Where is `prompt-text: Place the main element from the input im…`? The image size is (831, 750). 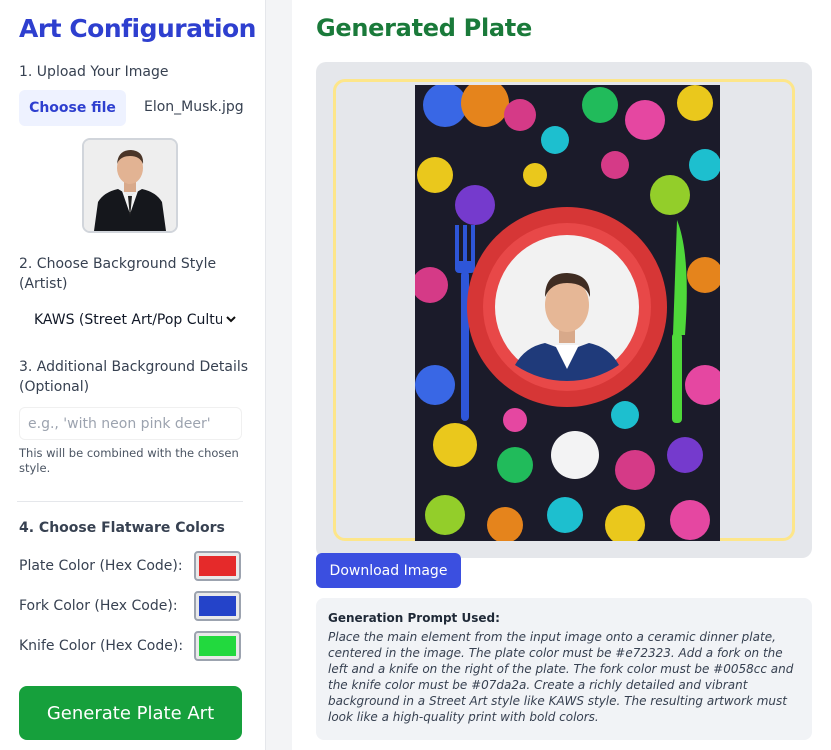 prompt-text: Place the main element from the input im… is located at coordinates (561, 677).